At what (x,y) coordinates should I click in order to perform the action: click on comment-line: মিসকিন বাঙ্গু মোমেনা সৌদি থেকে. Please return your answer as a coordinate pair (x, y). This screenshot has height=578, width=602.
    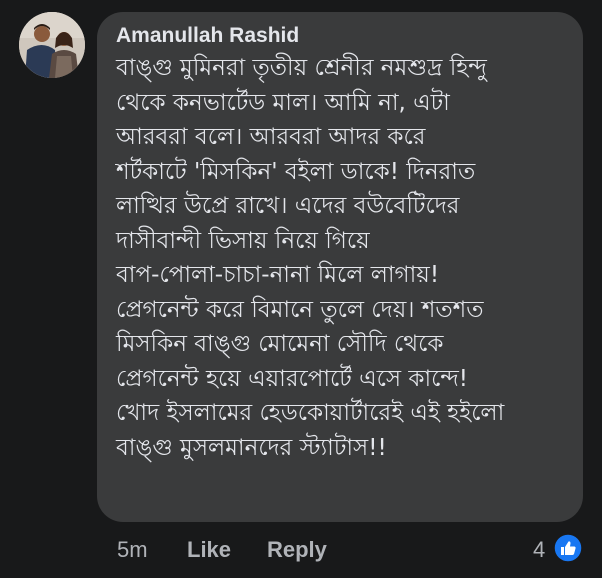
    Looking at the image, I should click on (280, 344).